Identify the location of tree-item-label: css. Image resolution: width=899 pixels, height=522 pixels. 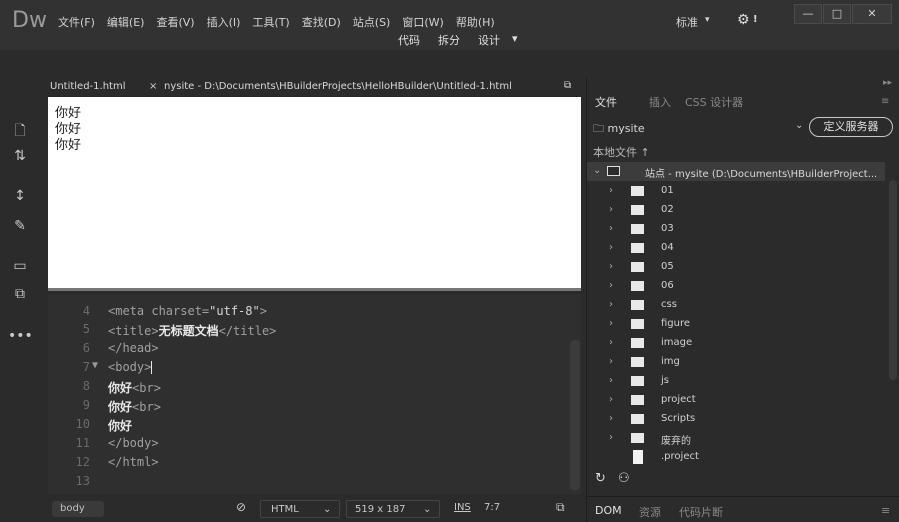
(669, 304).